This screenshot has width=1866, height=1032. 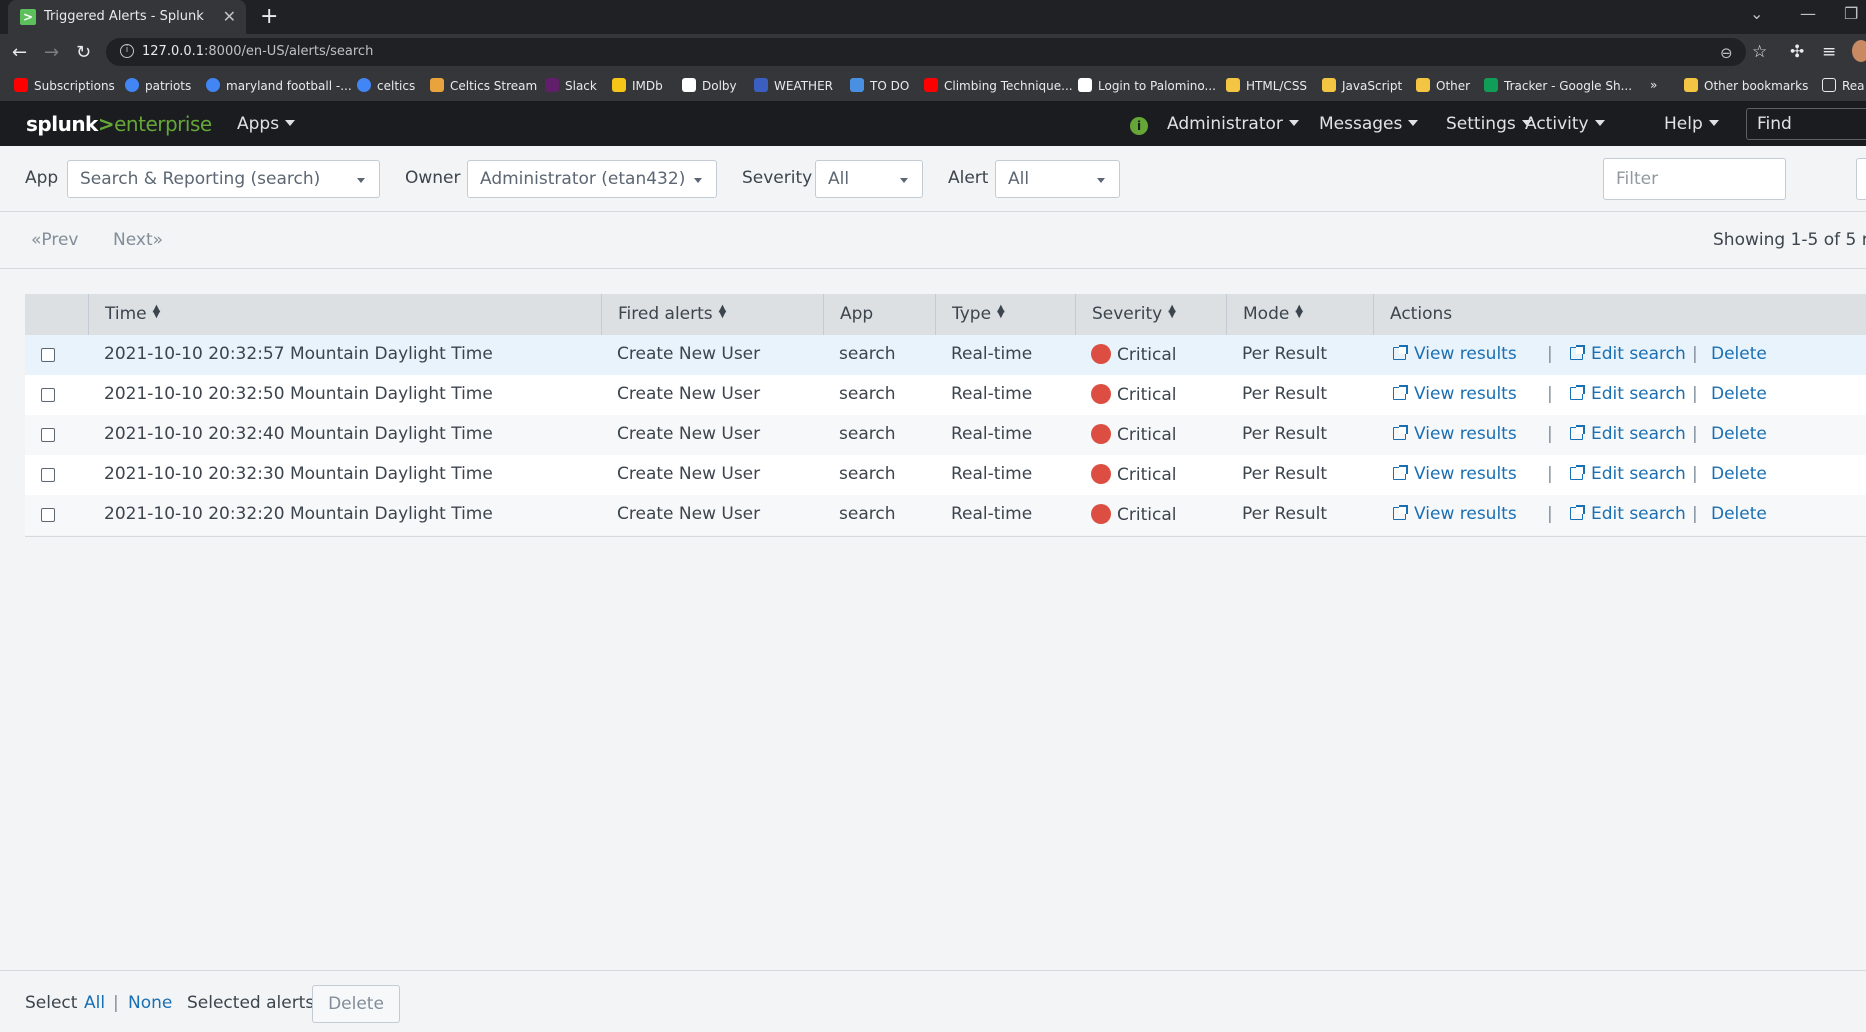 I want to click on media-icon: ≡, so click(x=1829, y=52).